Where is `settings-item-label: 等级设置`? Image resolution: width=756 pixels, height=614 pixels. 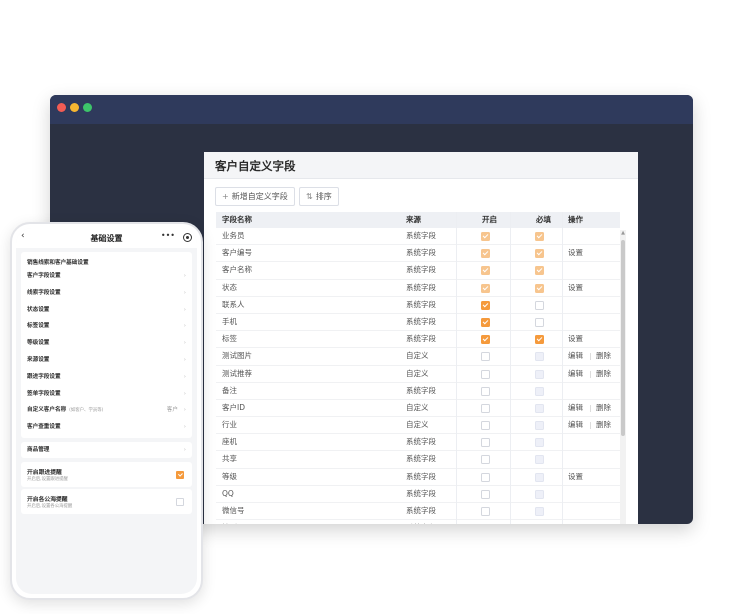 settings-item-label: 等级设置 is located at coordinates (38, 343).